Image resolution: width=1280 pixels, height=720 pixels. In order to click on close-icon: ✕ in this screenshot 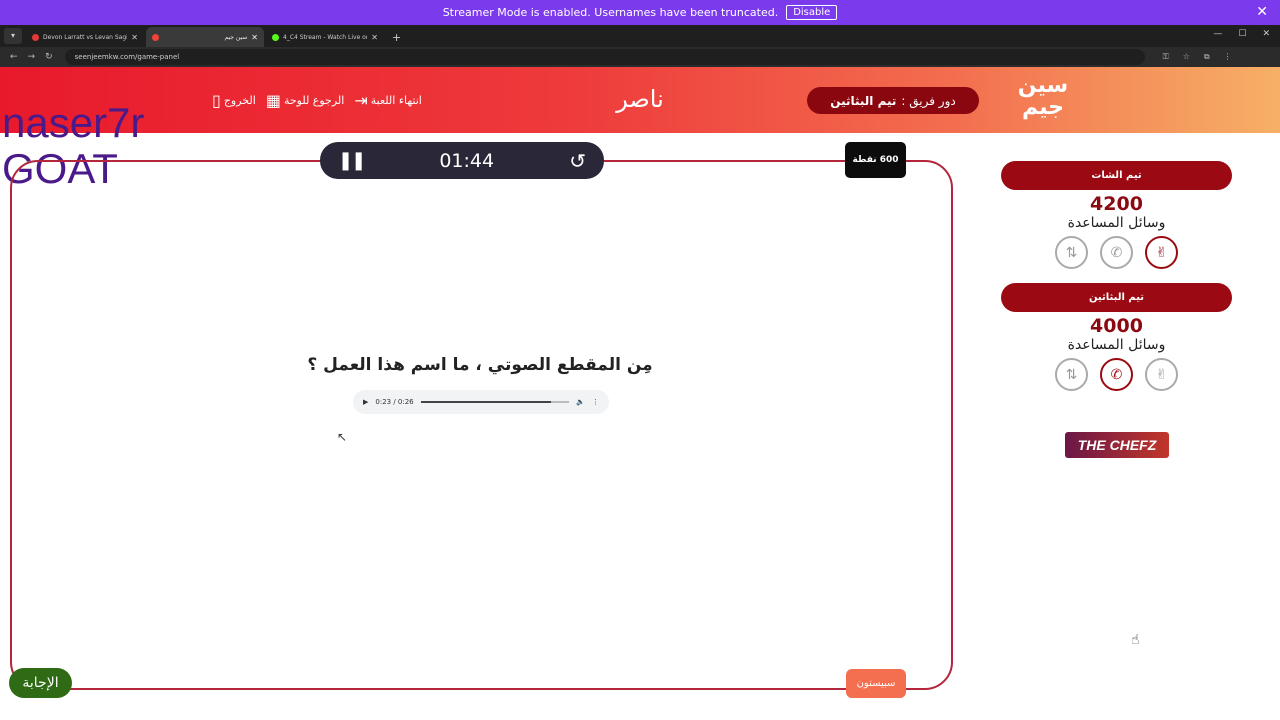, I will do `click(1262, 12)`.